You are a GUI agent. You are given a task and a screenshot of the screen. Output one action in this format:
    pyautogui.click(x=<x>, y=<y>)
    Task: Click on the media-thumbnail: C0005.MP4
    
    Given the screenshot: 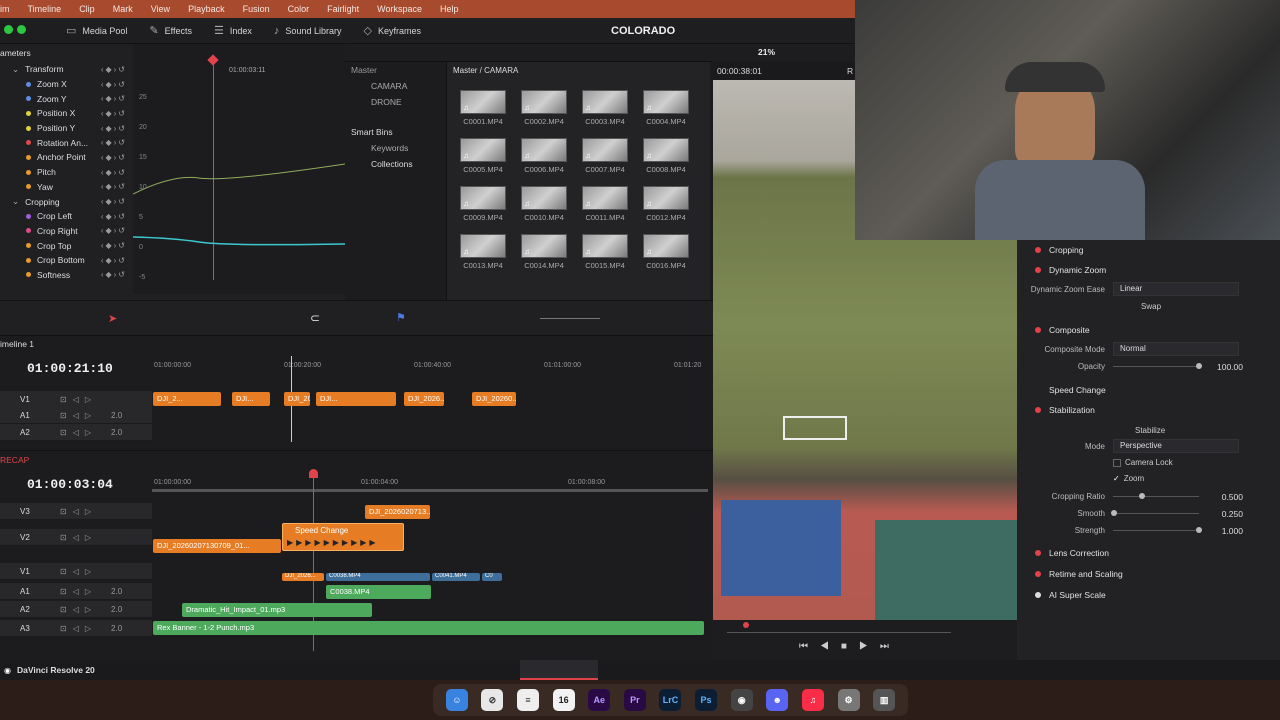 What is the action you would take?
    pyautogui.click(x=483, y=156)
    